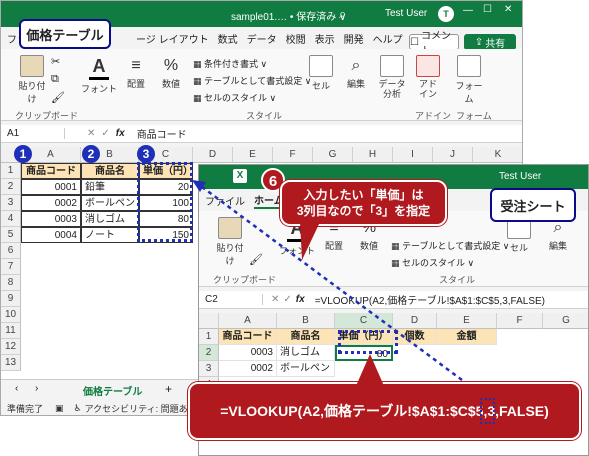 This screenshot has height=456, width=589. What do you see at coordinates (370, 370) in the screenshot?
I see `formula-pointer` at bounding box center [370, 370].